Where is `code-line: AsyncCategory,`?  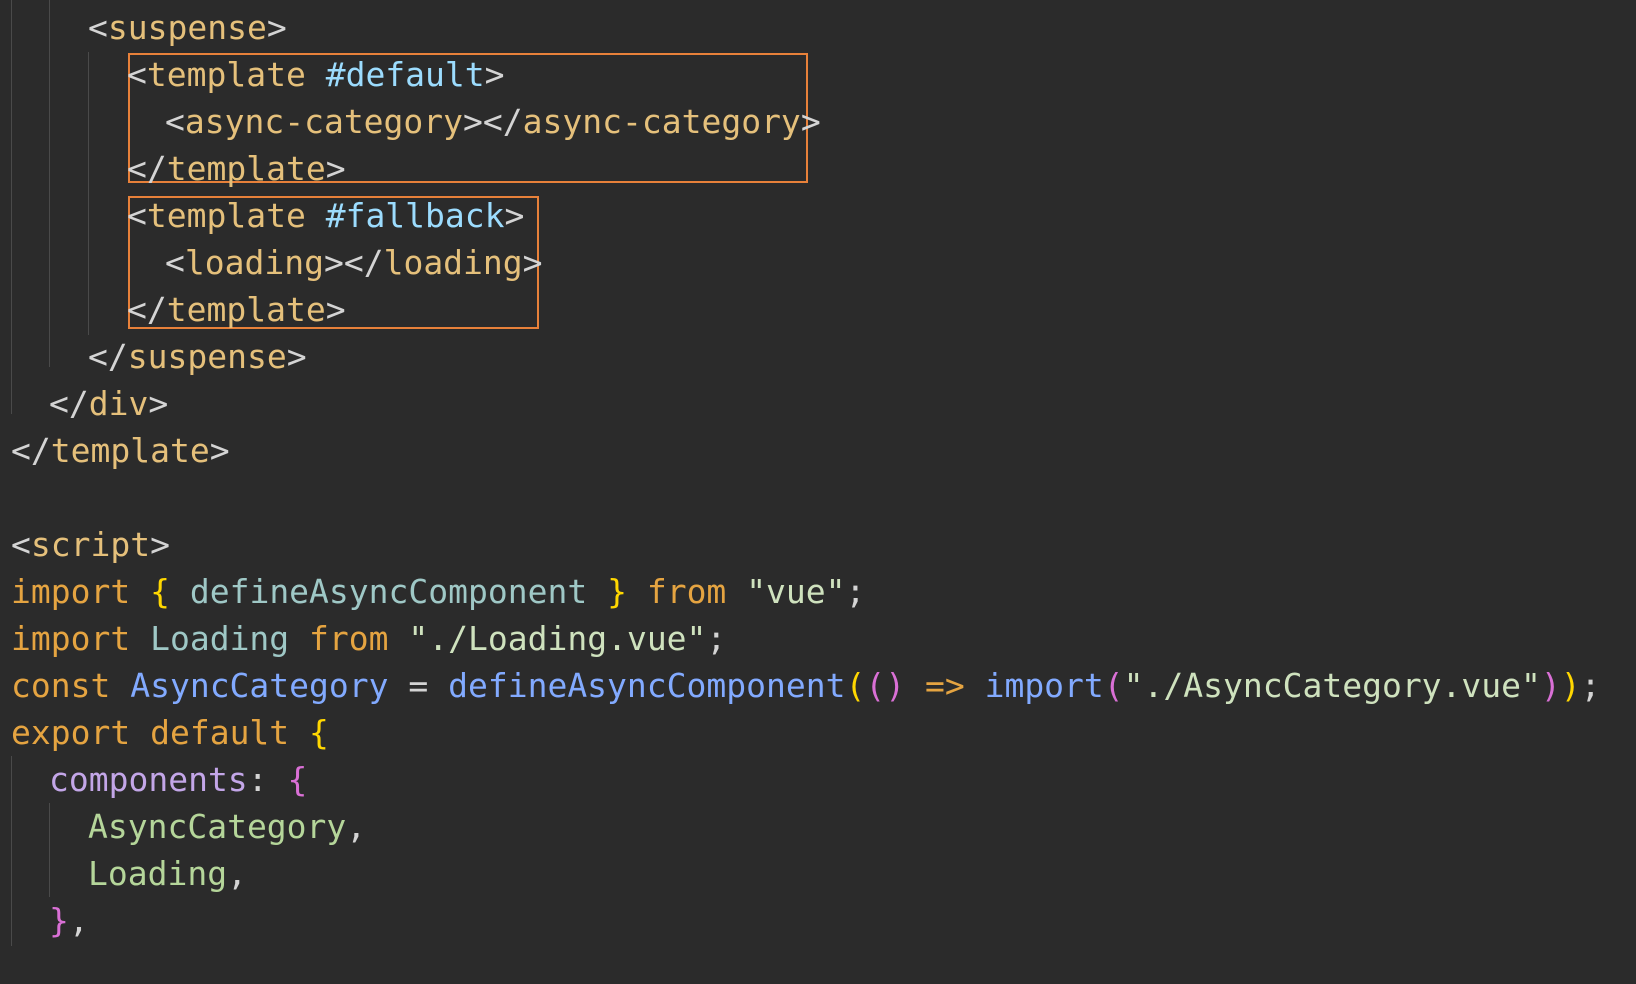 code-line: AsyncCategory, is located at coordinates (227, 826).